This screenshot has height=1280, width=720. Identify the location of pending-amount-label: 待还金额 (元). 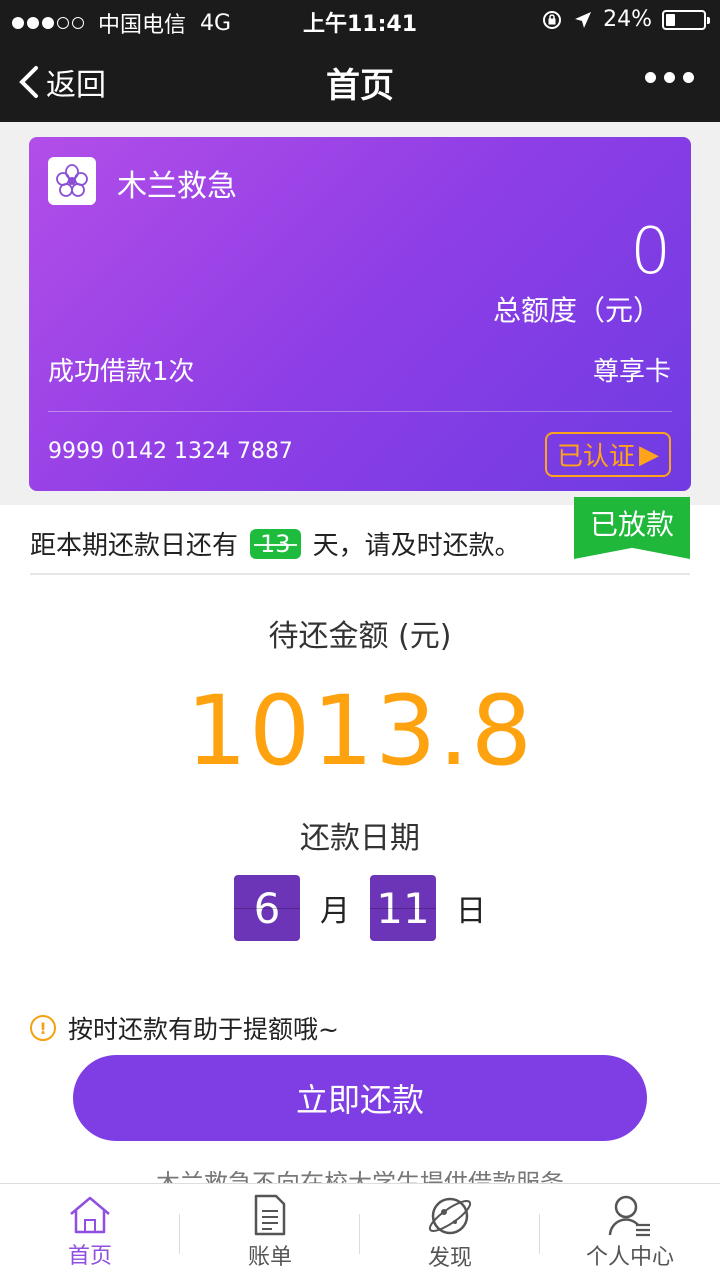
(360, 636).